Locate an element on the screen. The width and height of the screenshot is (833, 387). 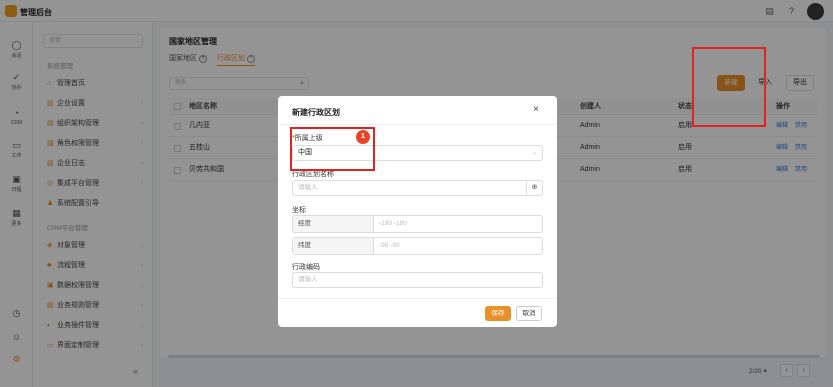
longitude-field: 经度 -180 -180 is located at coordinates (417, 224).